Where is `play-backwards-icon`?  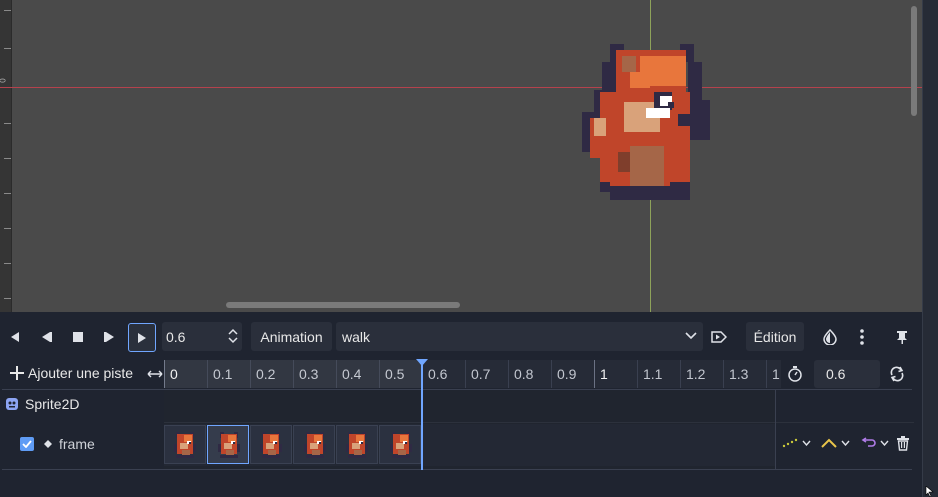 play-backwards-icon is located at coordinates (15, 337).